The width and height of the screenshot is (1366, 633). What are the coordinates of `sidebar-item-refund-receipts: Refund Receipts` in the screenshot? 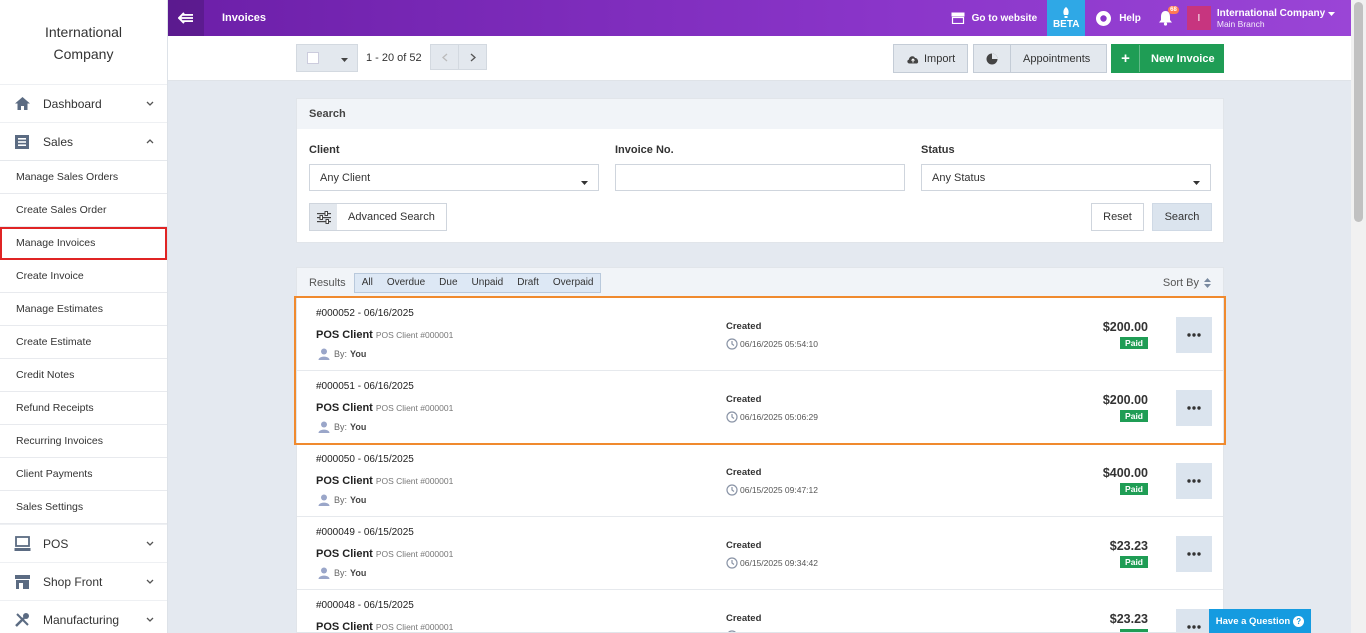 It's located at (83, 408).